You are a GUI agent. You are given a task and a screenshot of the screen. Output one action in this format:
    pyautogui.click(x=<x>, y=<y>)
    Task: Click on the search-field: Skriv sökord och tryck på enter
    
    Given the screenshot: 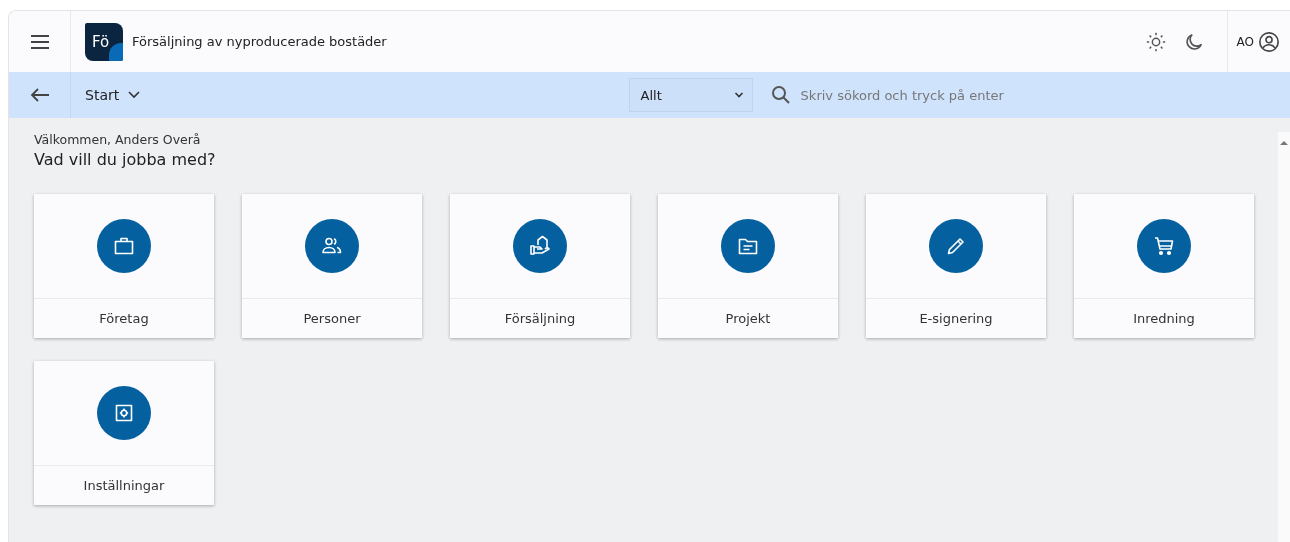 What is the action you would take?
    pyautogui.click(x=1044, y=95)
    